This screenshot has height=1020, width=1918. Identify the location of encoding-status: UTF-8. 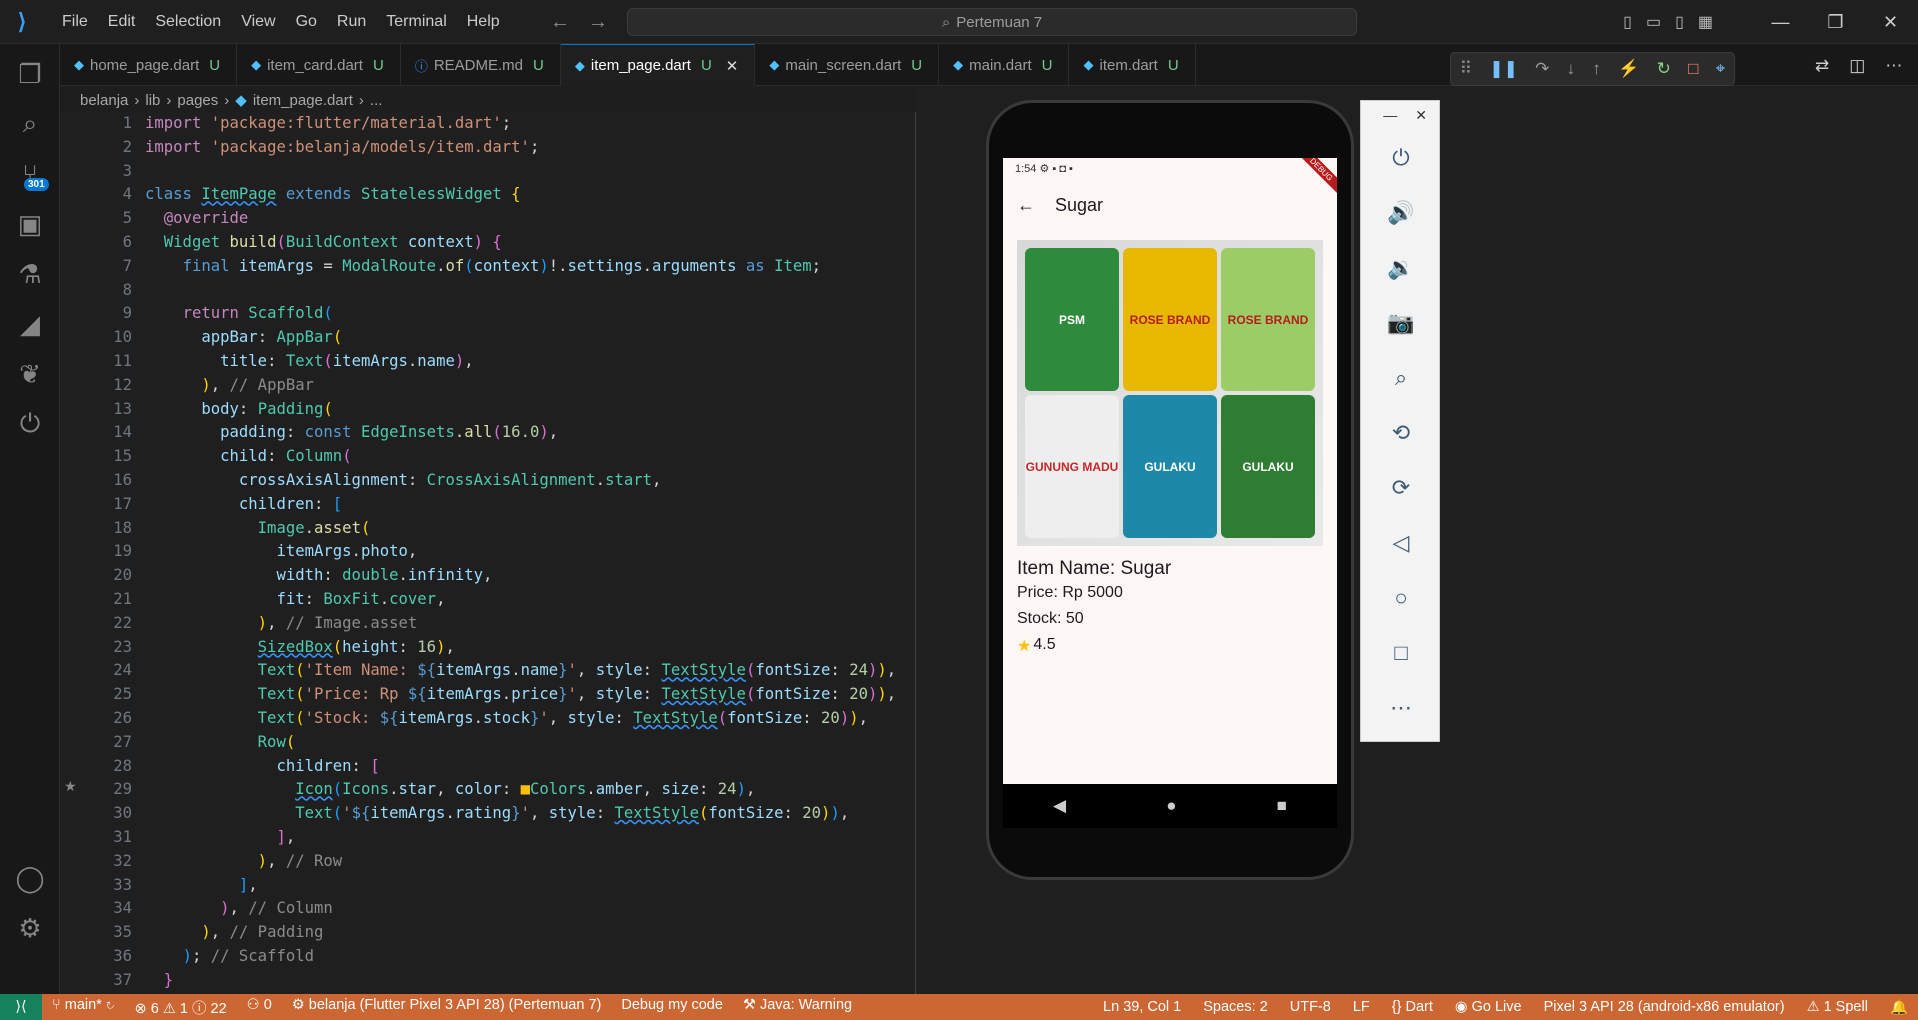
(1310, 1007).